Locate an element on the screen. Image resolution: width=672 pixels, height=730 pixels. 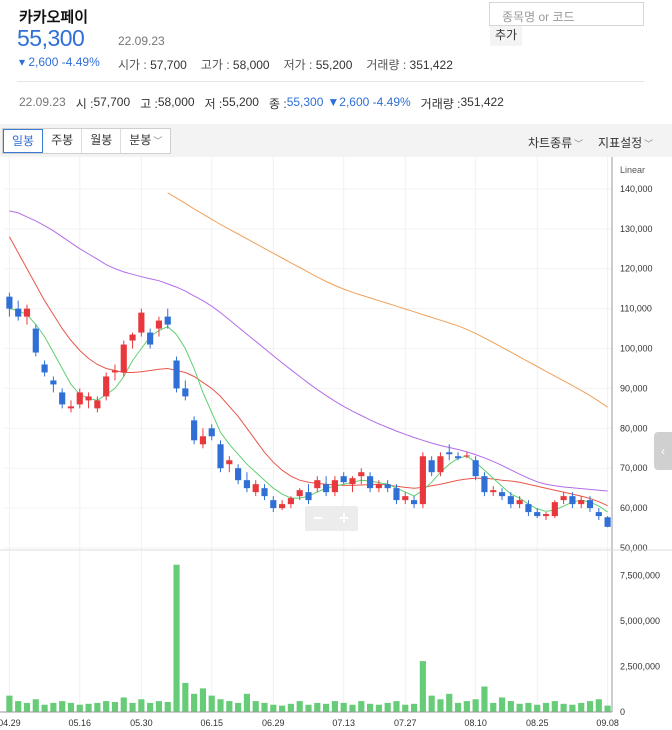
x-tick-label: 09.08 is located at coordinates (607, 723).